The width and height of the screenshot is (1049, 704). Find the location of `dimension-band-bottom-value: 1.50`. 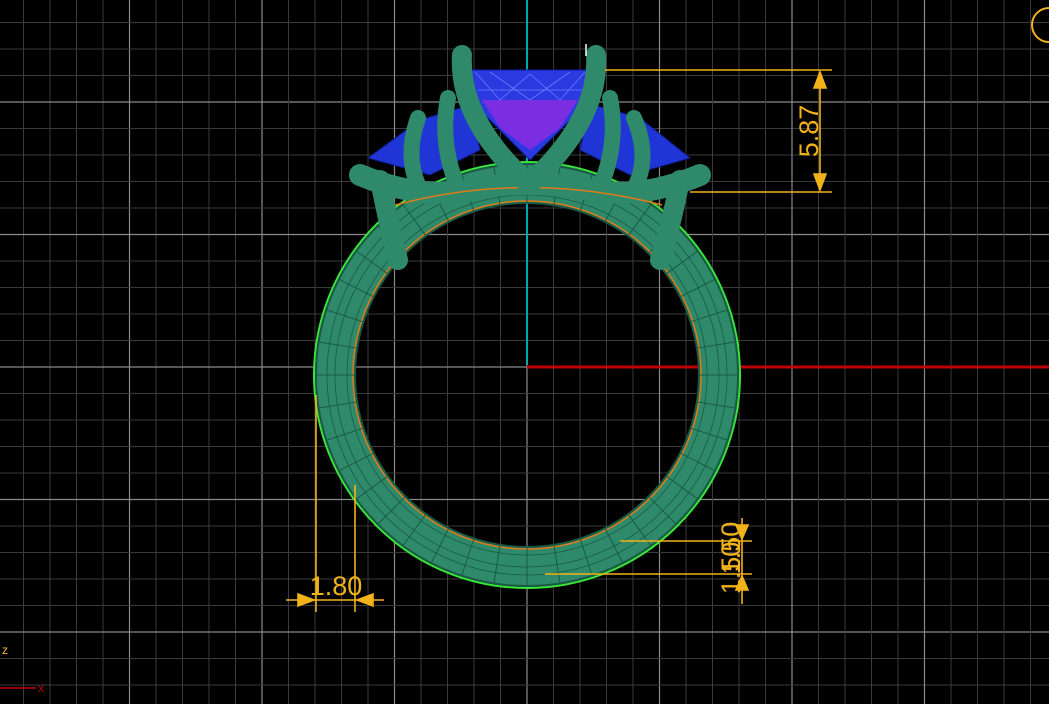

dimension-band-bottom-value: 1.50 is located at coordinates (731, 568).